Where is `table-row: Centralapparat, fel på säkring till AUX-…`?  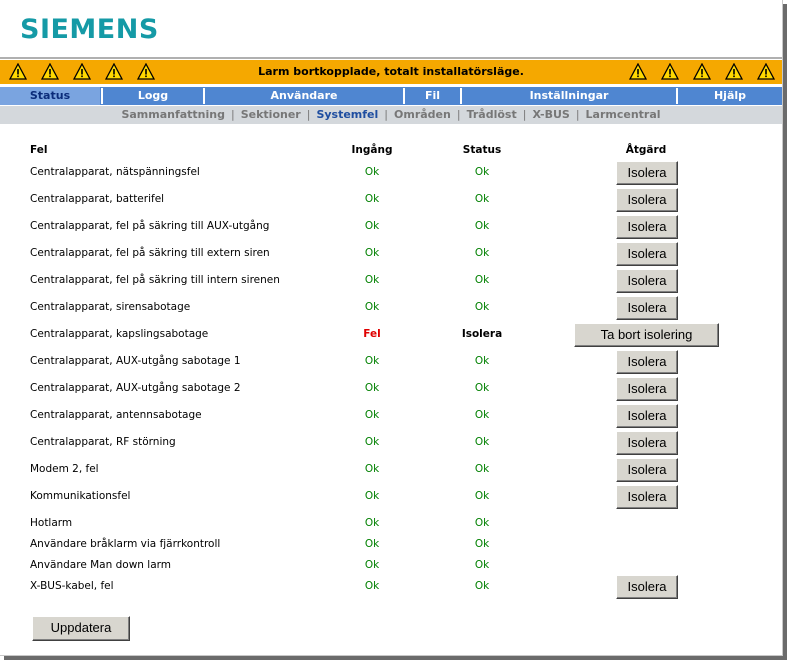
table-row: Centralapparat, fel på säkring till AUX-… is located at coordinates (391, 226).